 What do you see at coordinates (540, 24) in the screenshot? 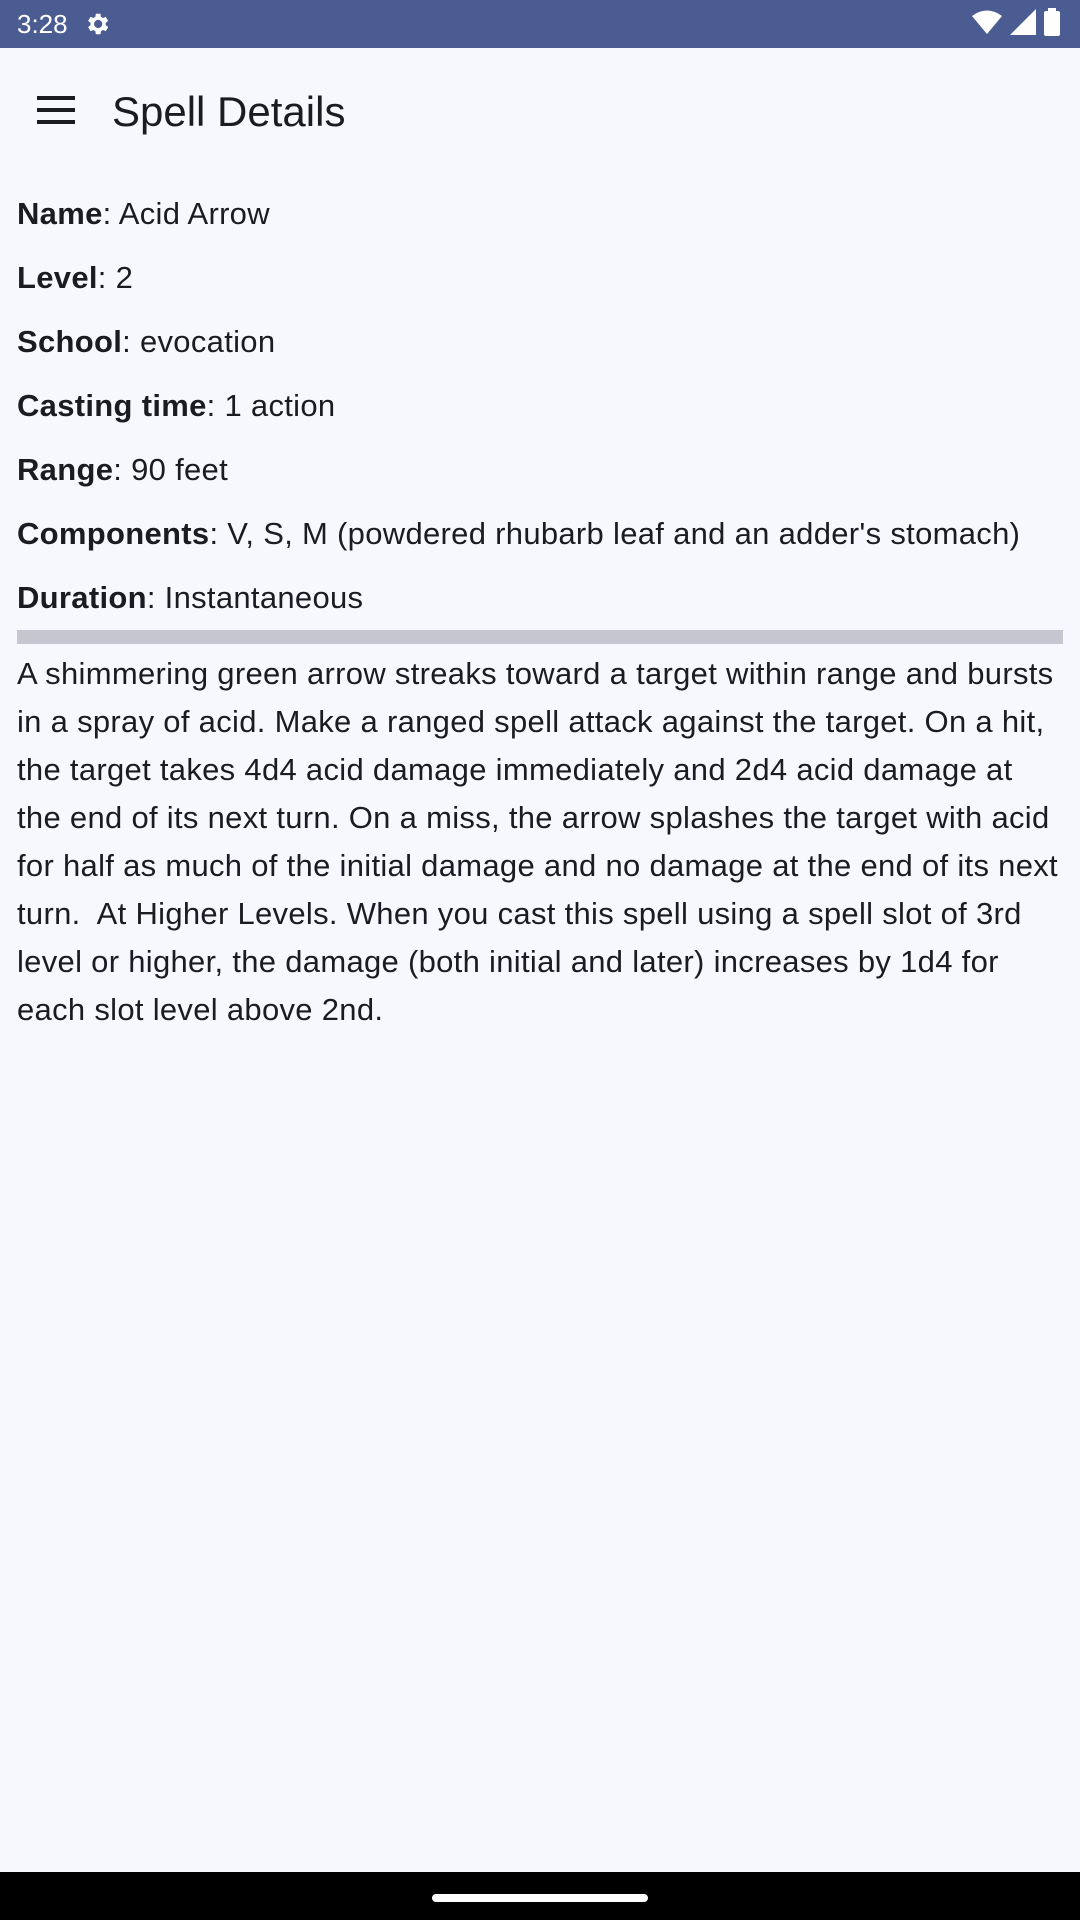
I see `status-bar: 3:28` at bounding box center [540, 24].